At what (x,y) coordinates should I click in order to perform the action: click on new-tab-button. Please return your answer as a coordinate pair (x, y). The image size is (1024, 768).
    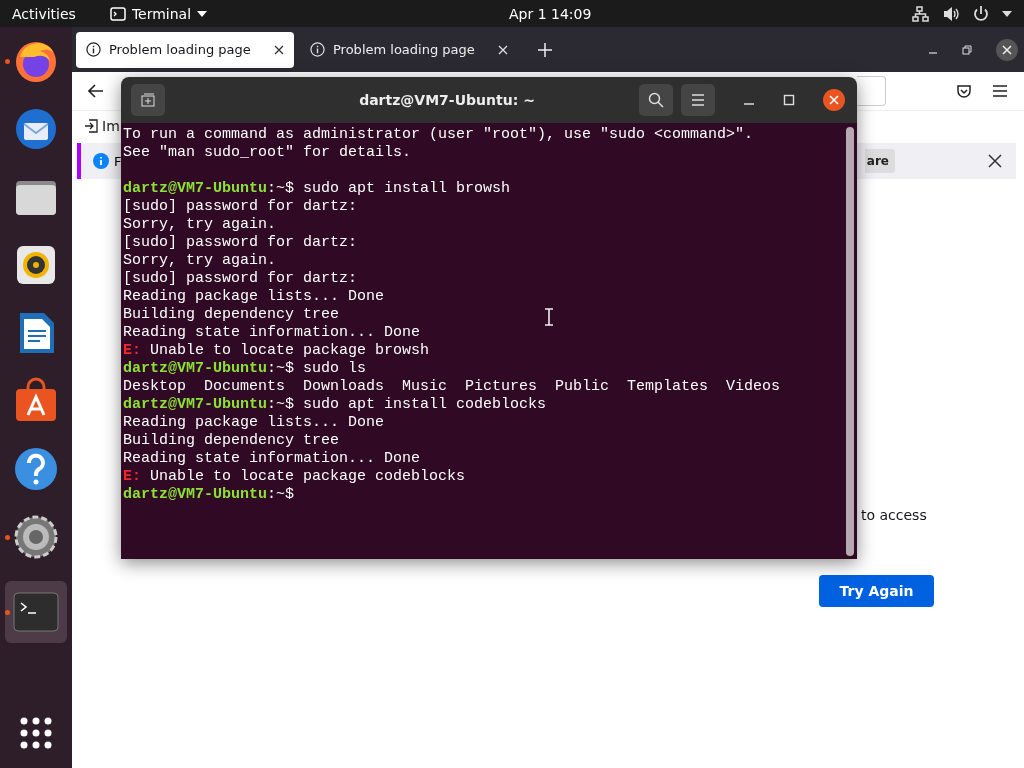
    Looking at the image, I should click on (148, 100).